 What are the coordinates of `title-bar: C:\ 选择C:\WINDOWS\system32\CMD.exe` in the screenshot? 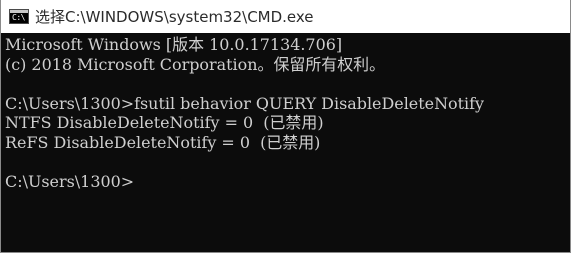 It's located at (285, 16).